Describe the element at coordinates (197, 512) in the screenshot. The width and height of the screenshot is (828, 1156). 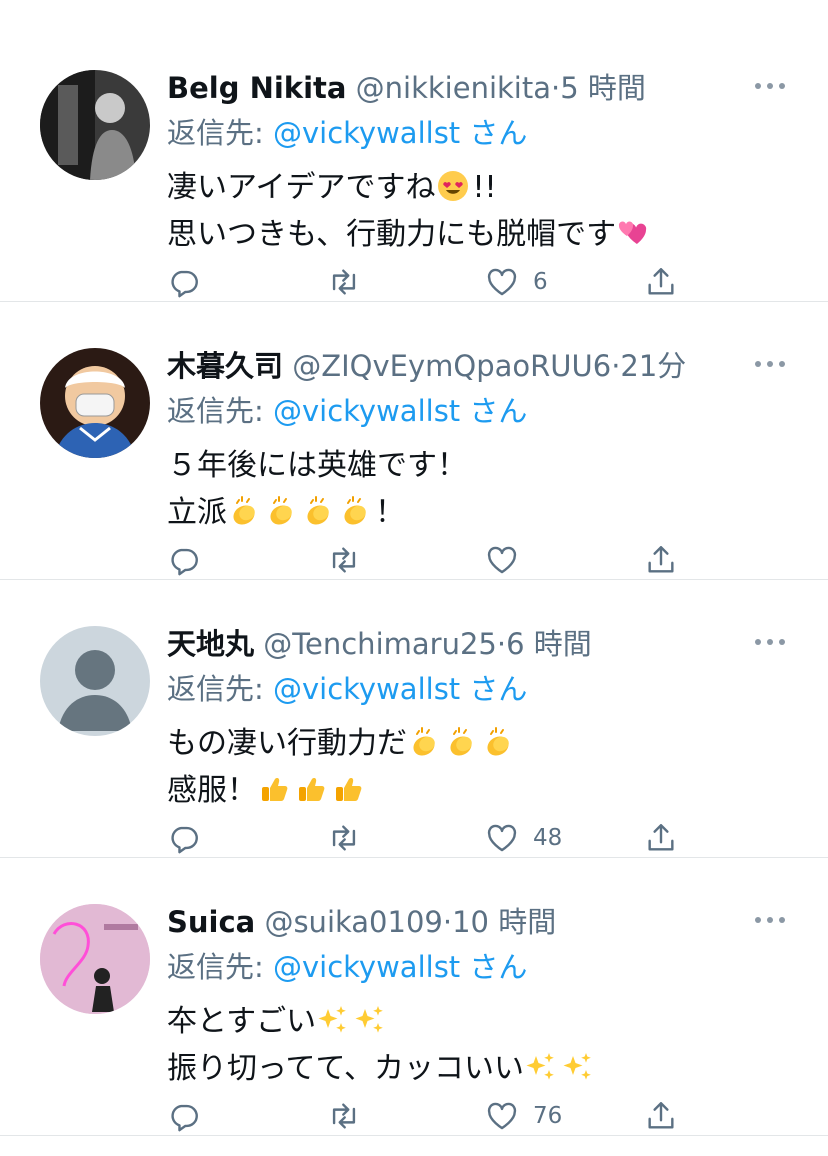
I see `tweet-text-line: 立派` at that location.